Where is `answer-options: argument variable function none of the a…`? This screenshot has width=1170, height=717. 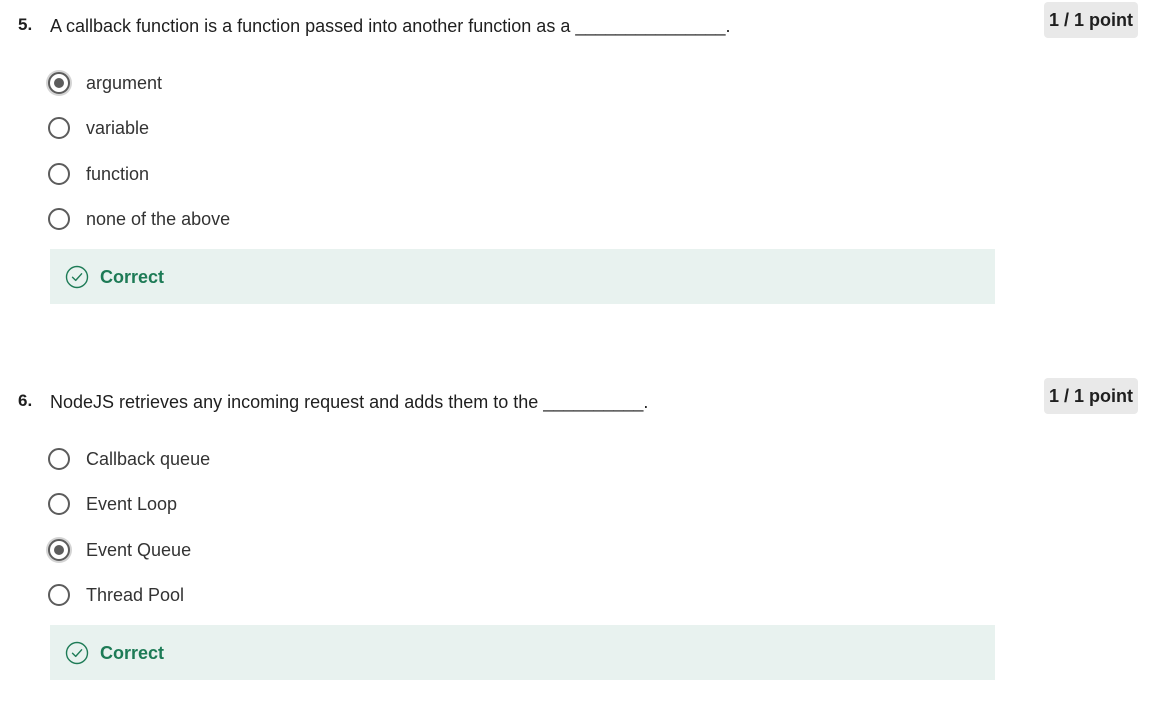 answer-options: argument variable function none of the a… is located at coordinates (139, 161).